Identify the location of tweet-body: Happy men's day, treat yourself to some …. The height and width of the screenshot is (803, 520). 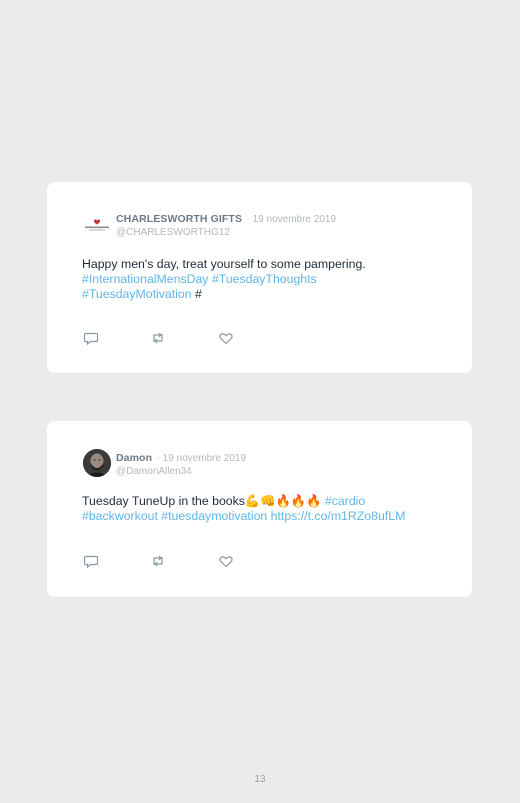
(224, 264).